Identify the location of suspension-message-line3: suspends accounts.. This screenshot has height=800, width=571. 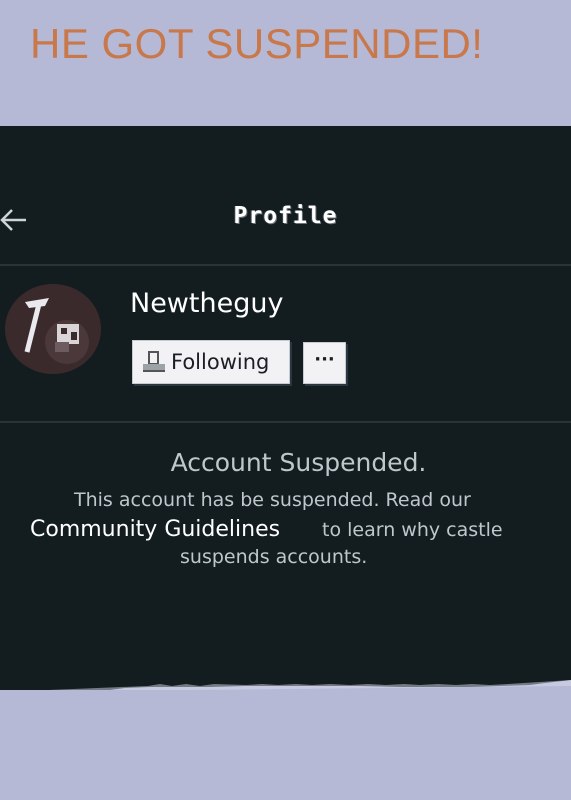
(274, 557).